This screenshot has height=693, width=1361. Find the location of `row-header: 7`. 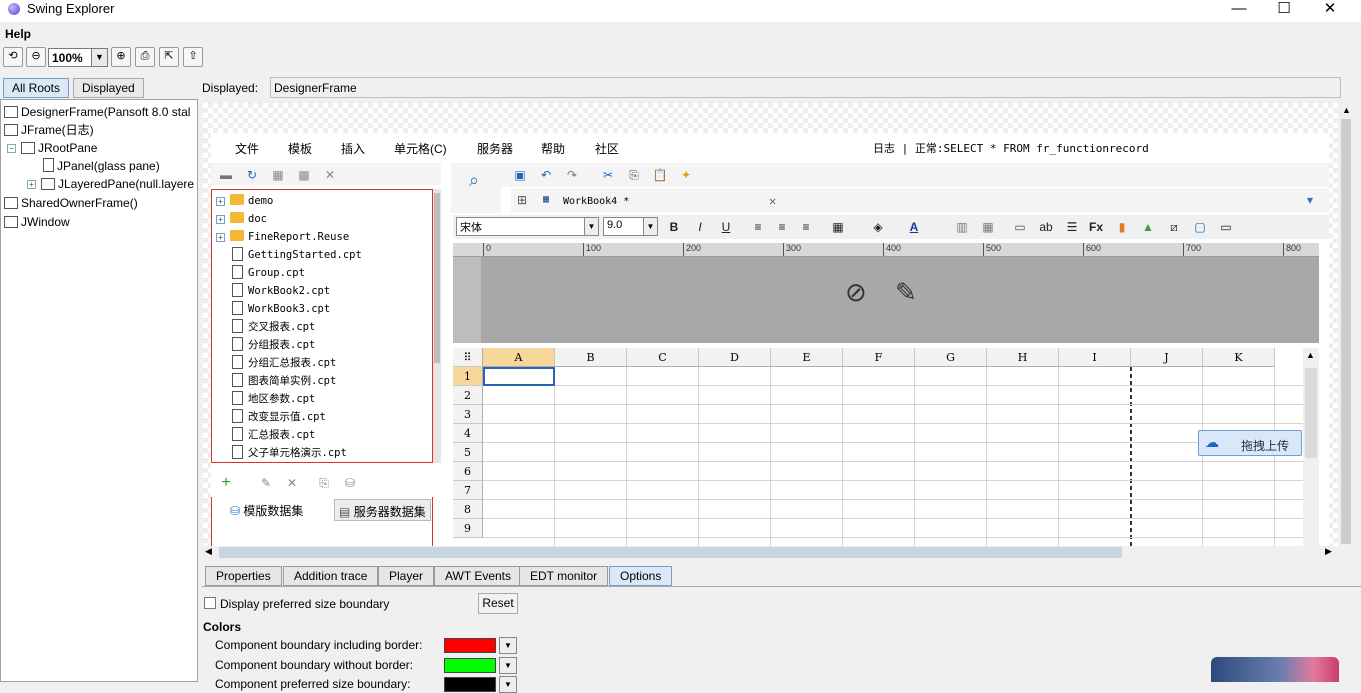

row-header: 7 is located at coordinates (468, 490).